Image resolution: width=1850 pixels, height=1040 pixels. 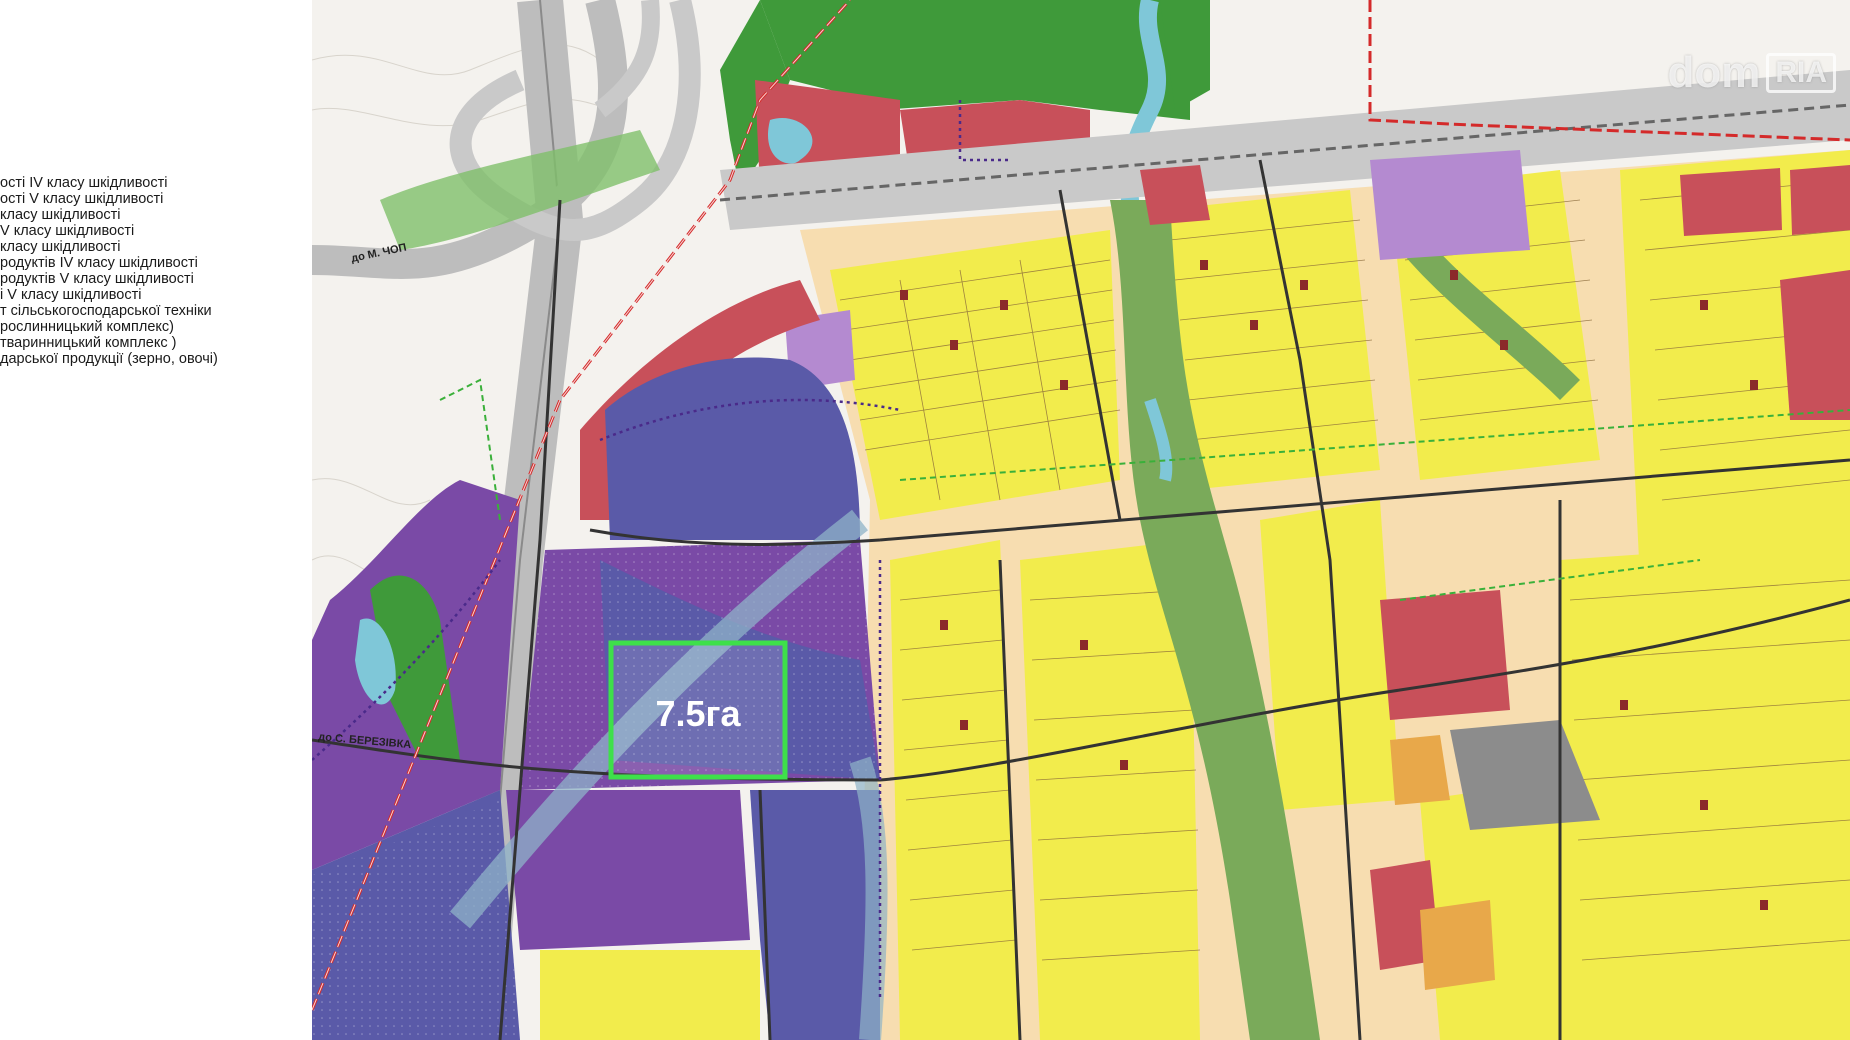 I want to click on highlighted-plot: 7.5га, so click(x=698, y=710).